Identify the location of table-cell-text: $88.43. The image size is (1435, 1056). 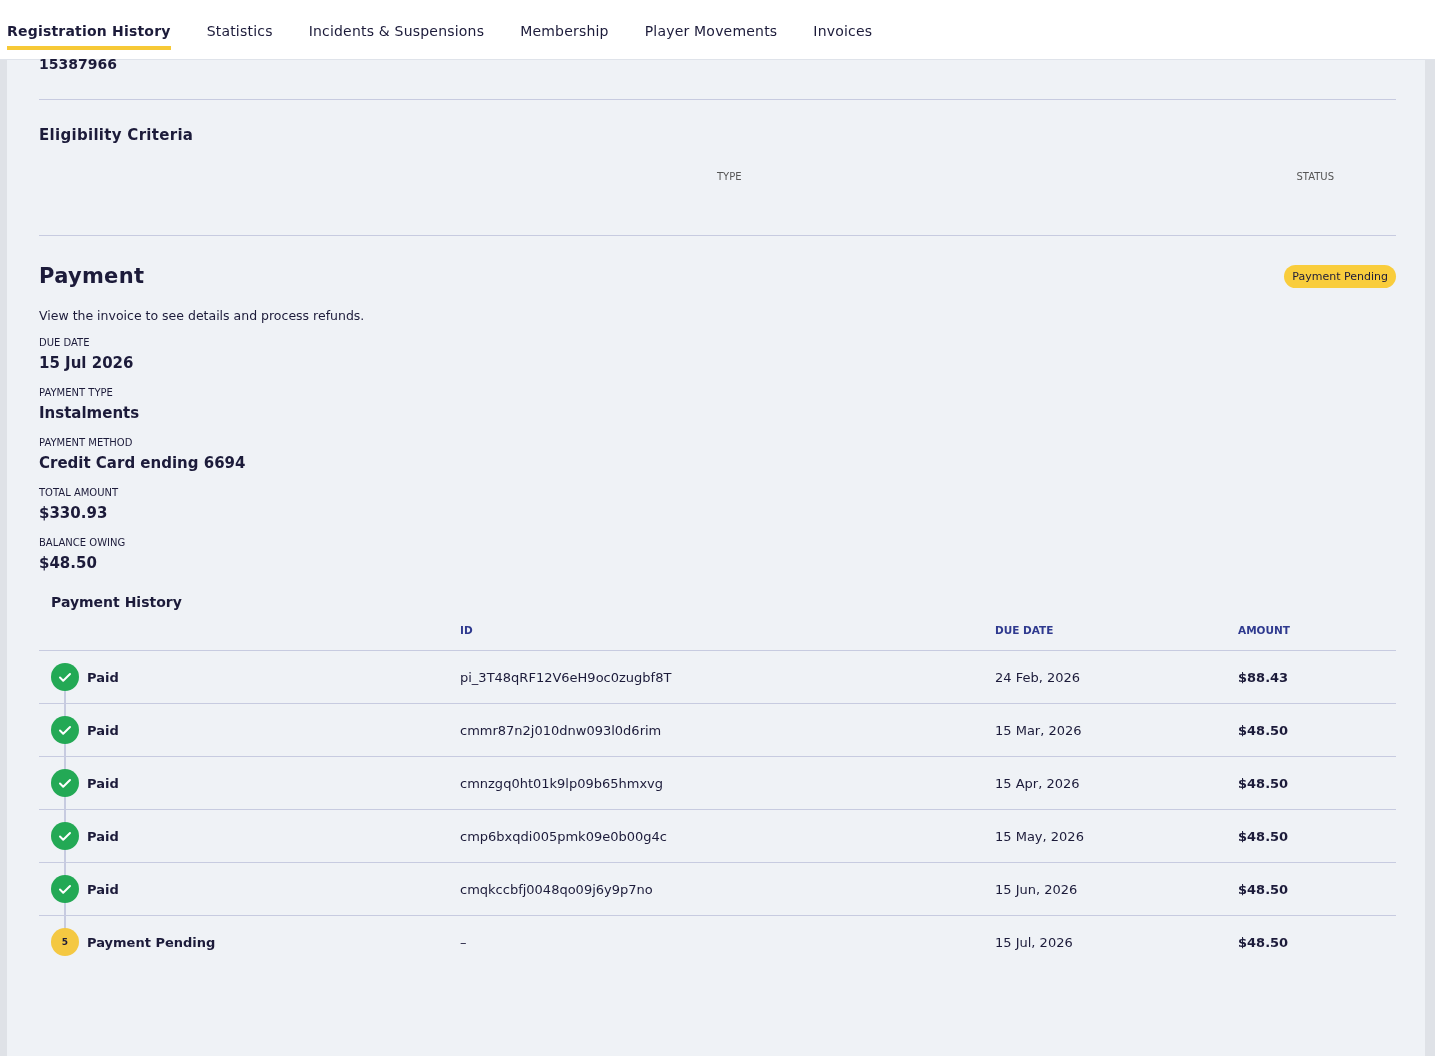
(1264, 677).